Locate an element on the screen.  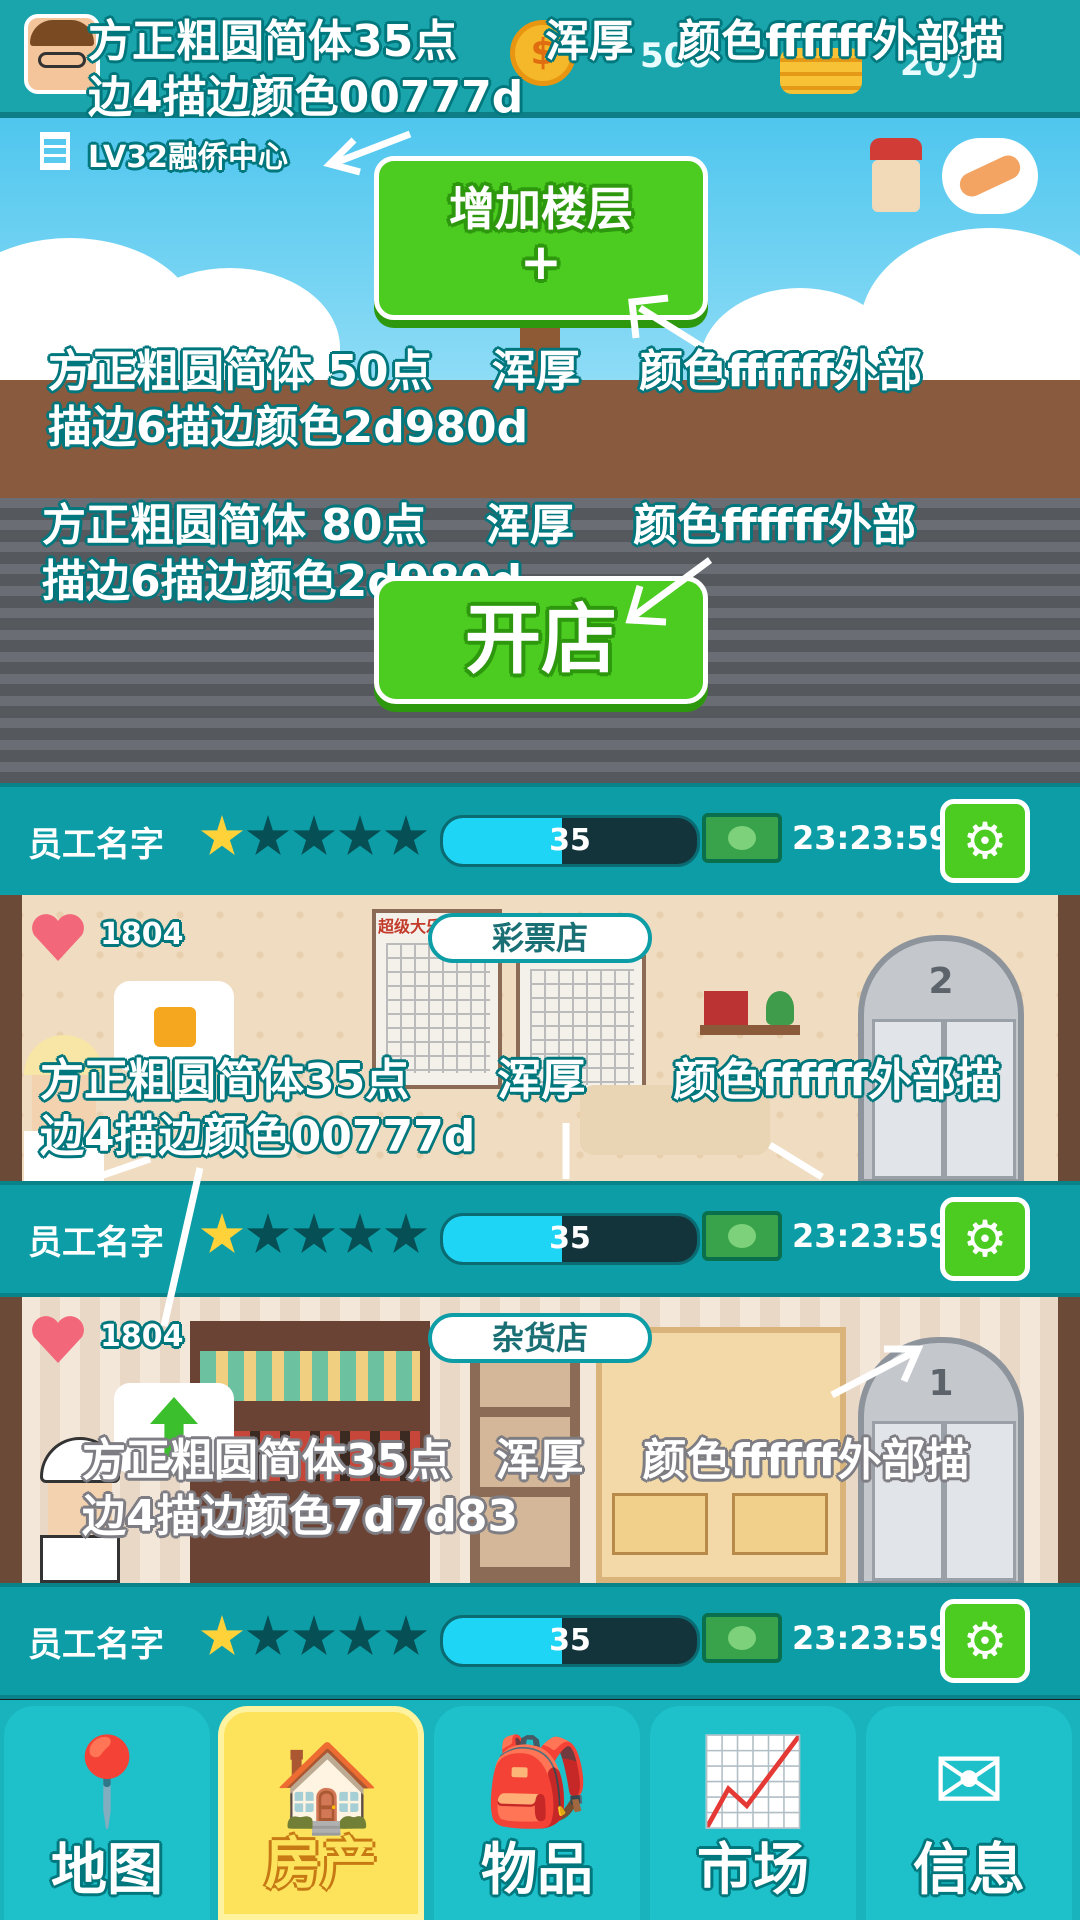
sky-scene: LV32融侨中心 增加楼层 + is located at coordinates (540, 249).